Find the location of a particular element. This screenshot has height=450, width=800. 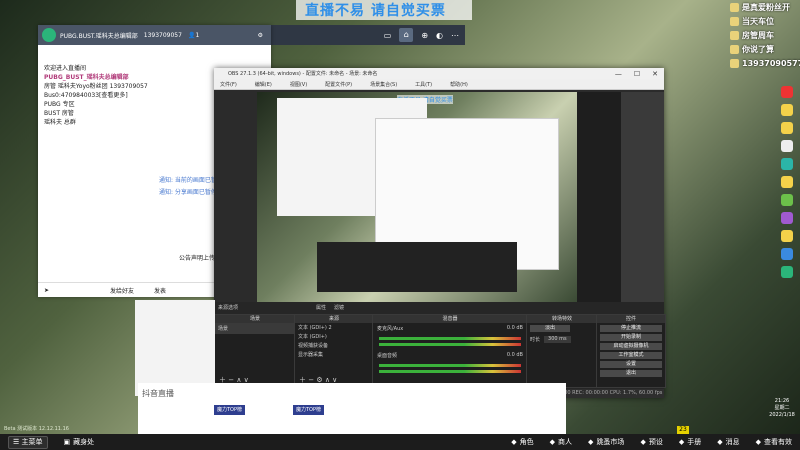

douyin-titlebar: PUBG.BUST.瑶科夫总编辑部 1393709057 👤 1 ⚙ is located at coordinates (154, 35).